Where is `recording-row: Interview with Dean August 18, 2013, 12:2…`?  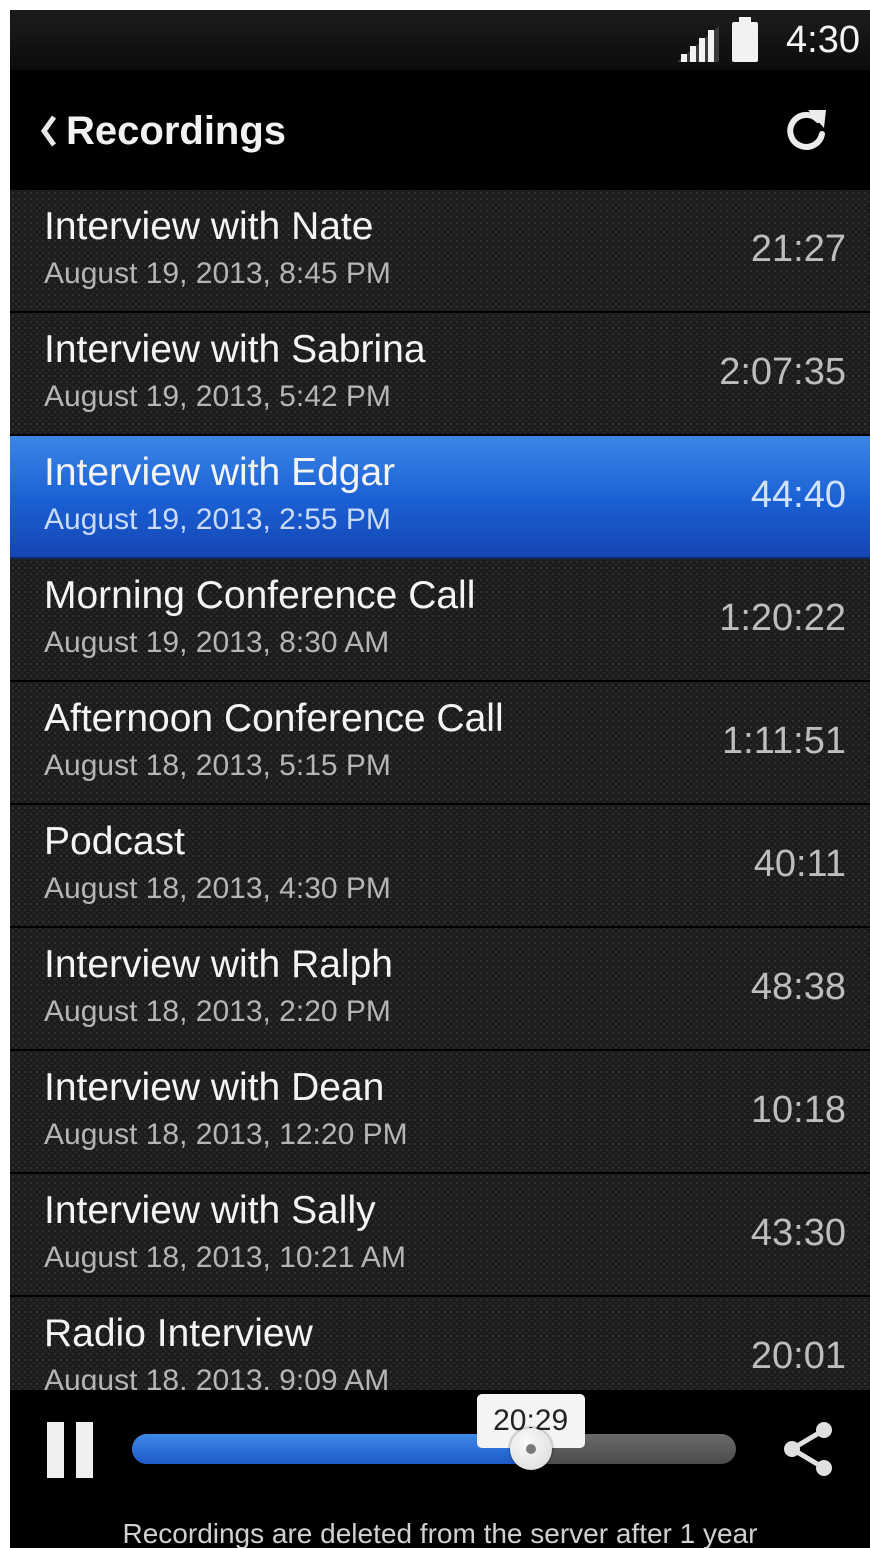 recording-row: Interview with Dean August 18, 2013, 12:2… is located at coordinates (440, 1112).